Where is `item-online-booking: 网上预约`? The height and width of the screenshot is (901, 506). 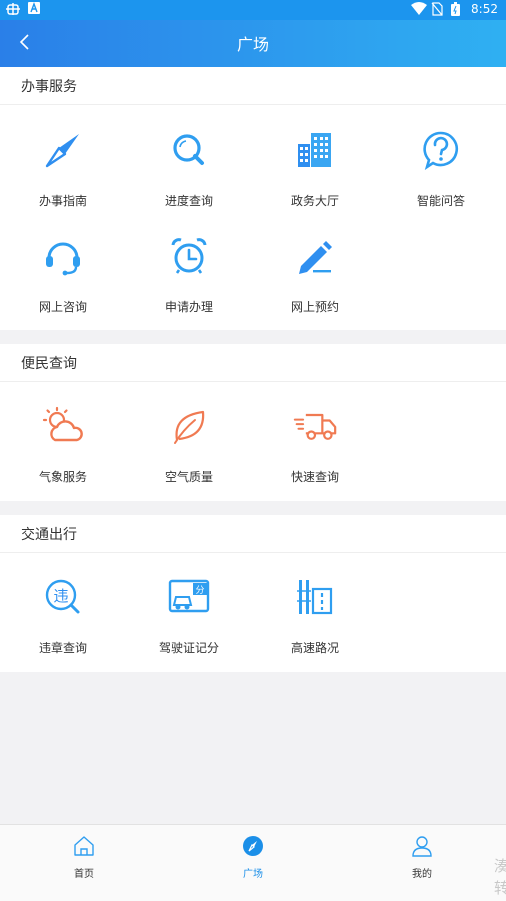 item-online-booking: 网上预约 is located at coordinates (315, 274).